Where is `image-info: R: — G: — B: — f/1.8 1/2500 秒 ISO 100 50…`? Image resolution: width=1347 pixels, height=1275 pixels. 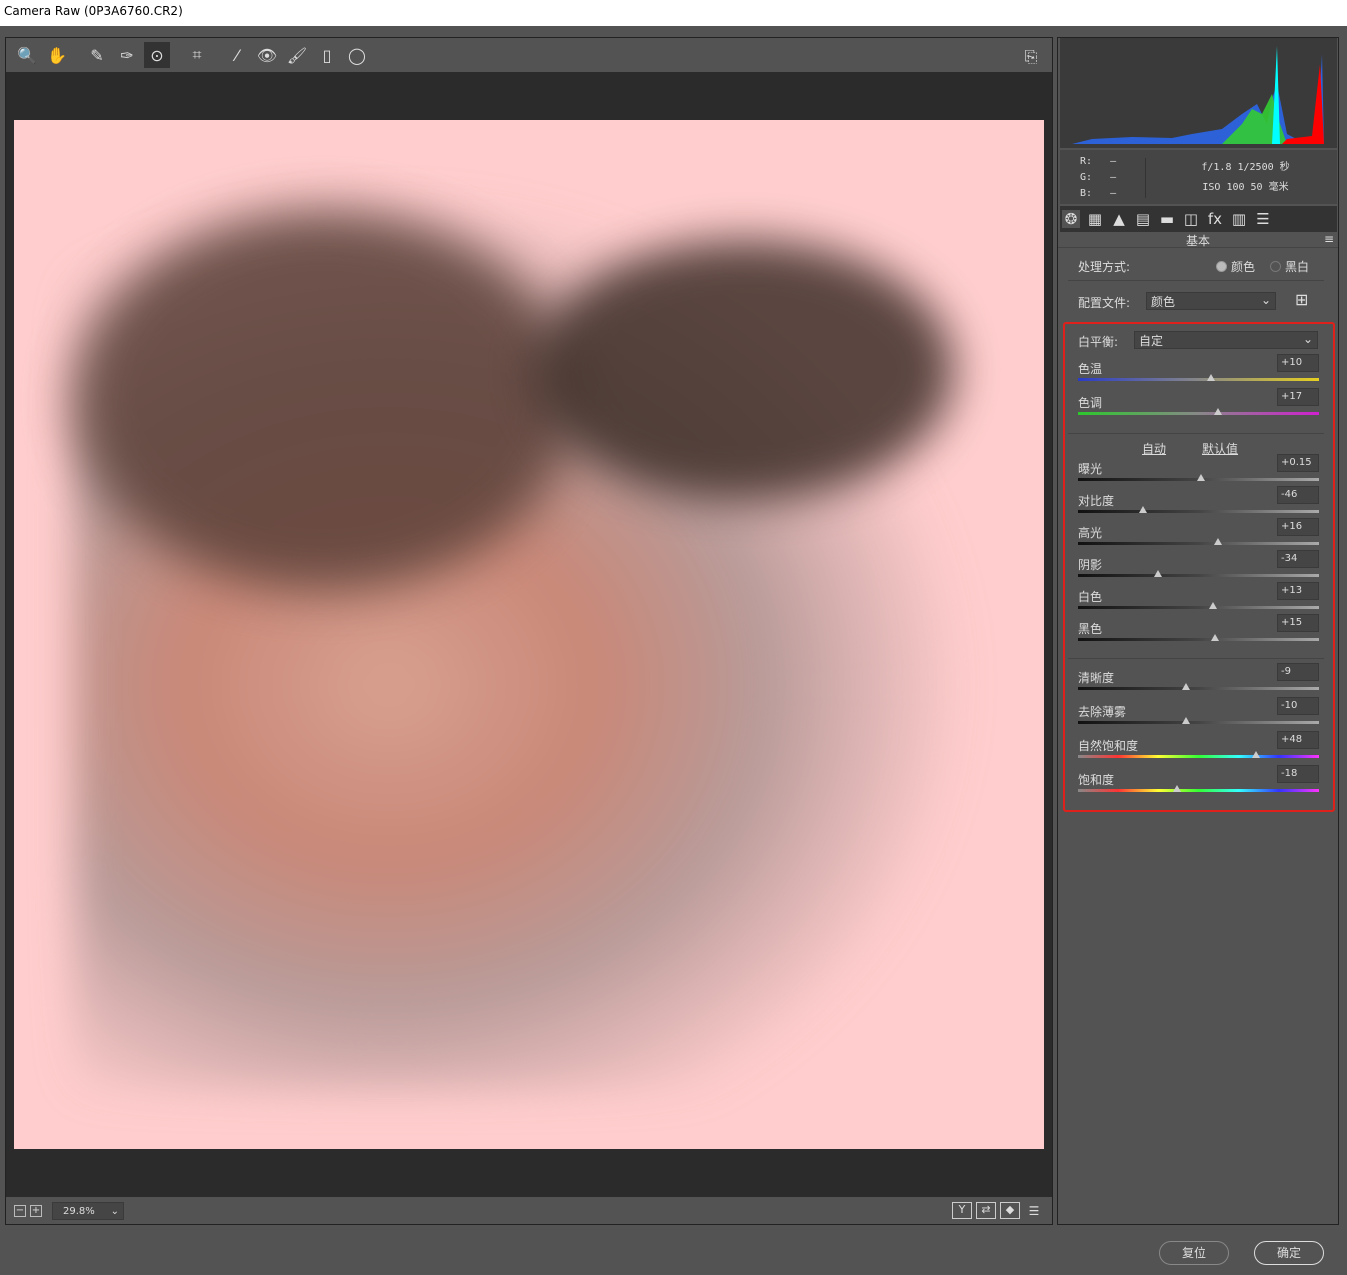 image-info: R: — G: — B: — f/1.8 1/2500 秒 ISO 100 50… is located at coordinates (1198, 177).